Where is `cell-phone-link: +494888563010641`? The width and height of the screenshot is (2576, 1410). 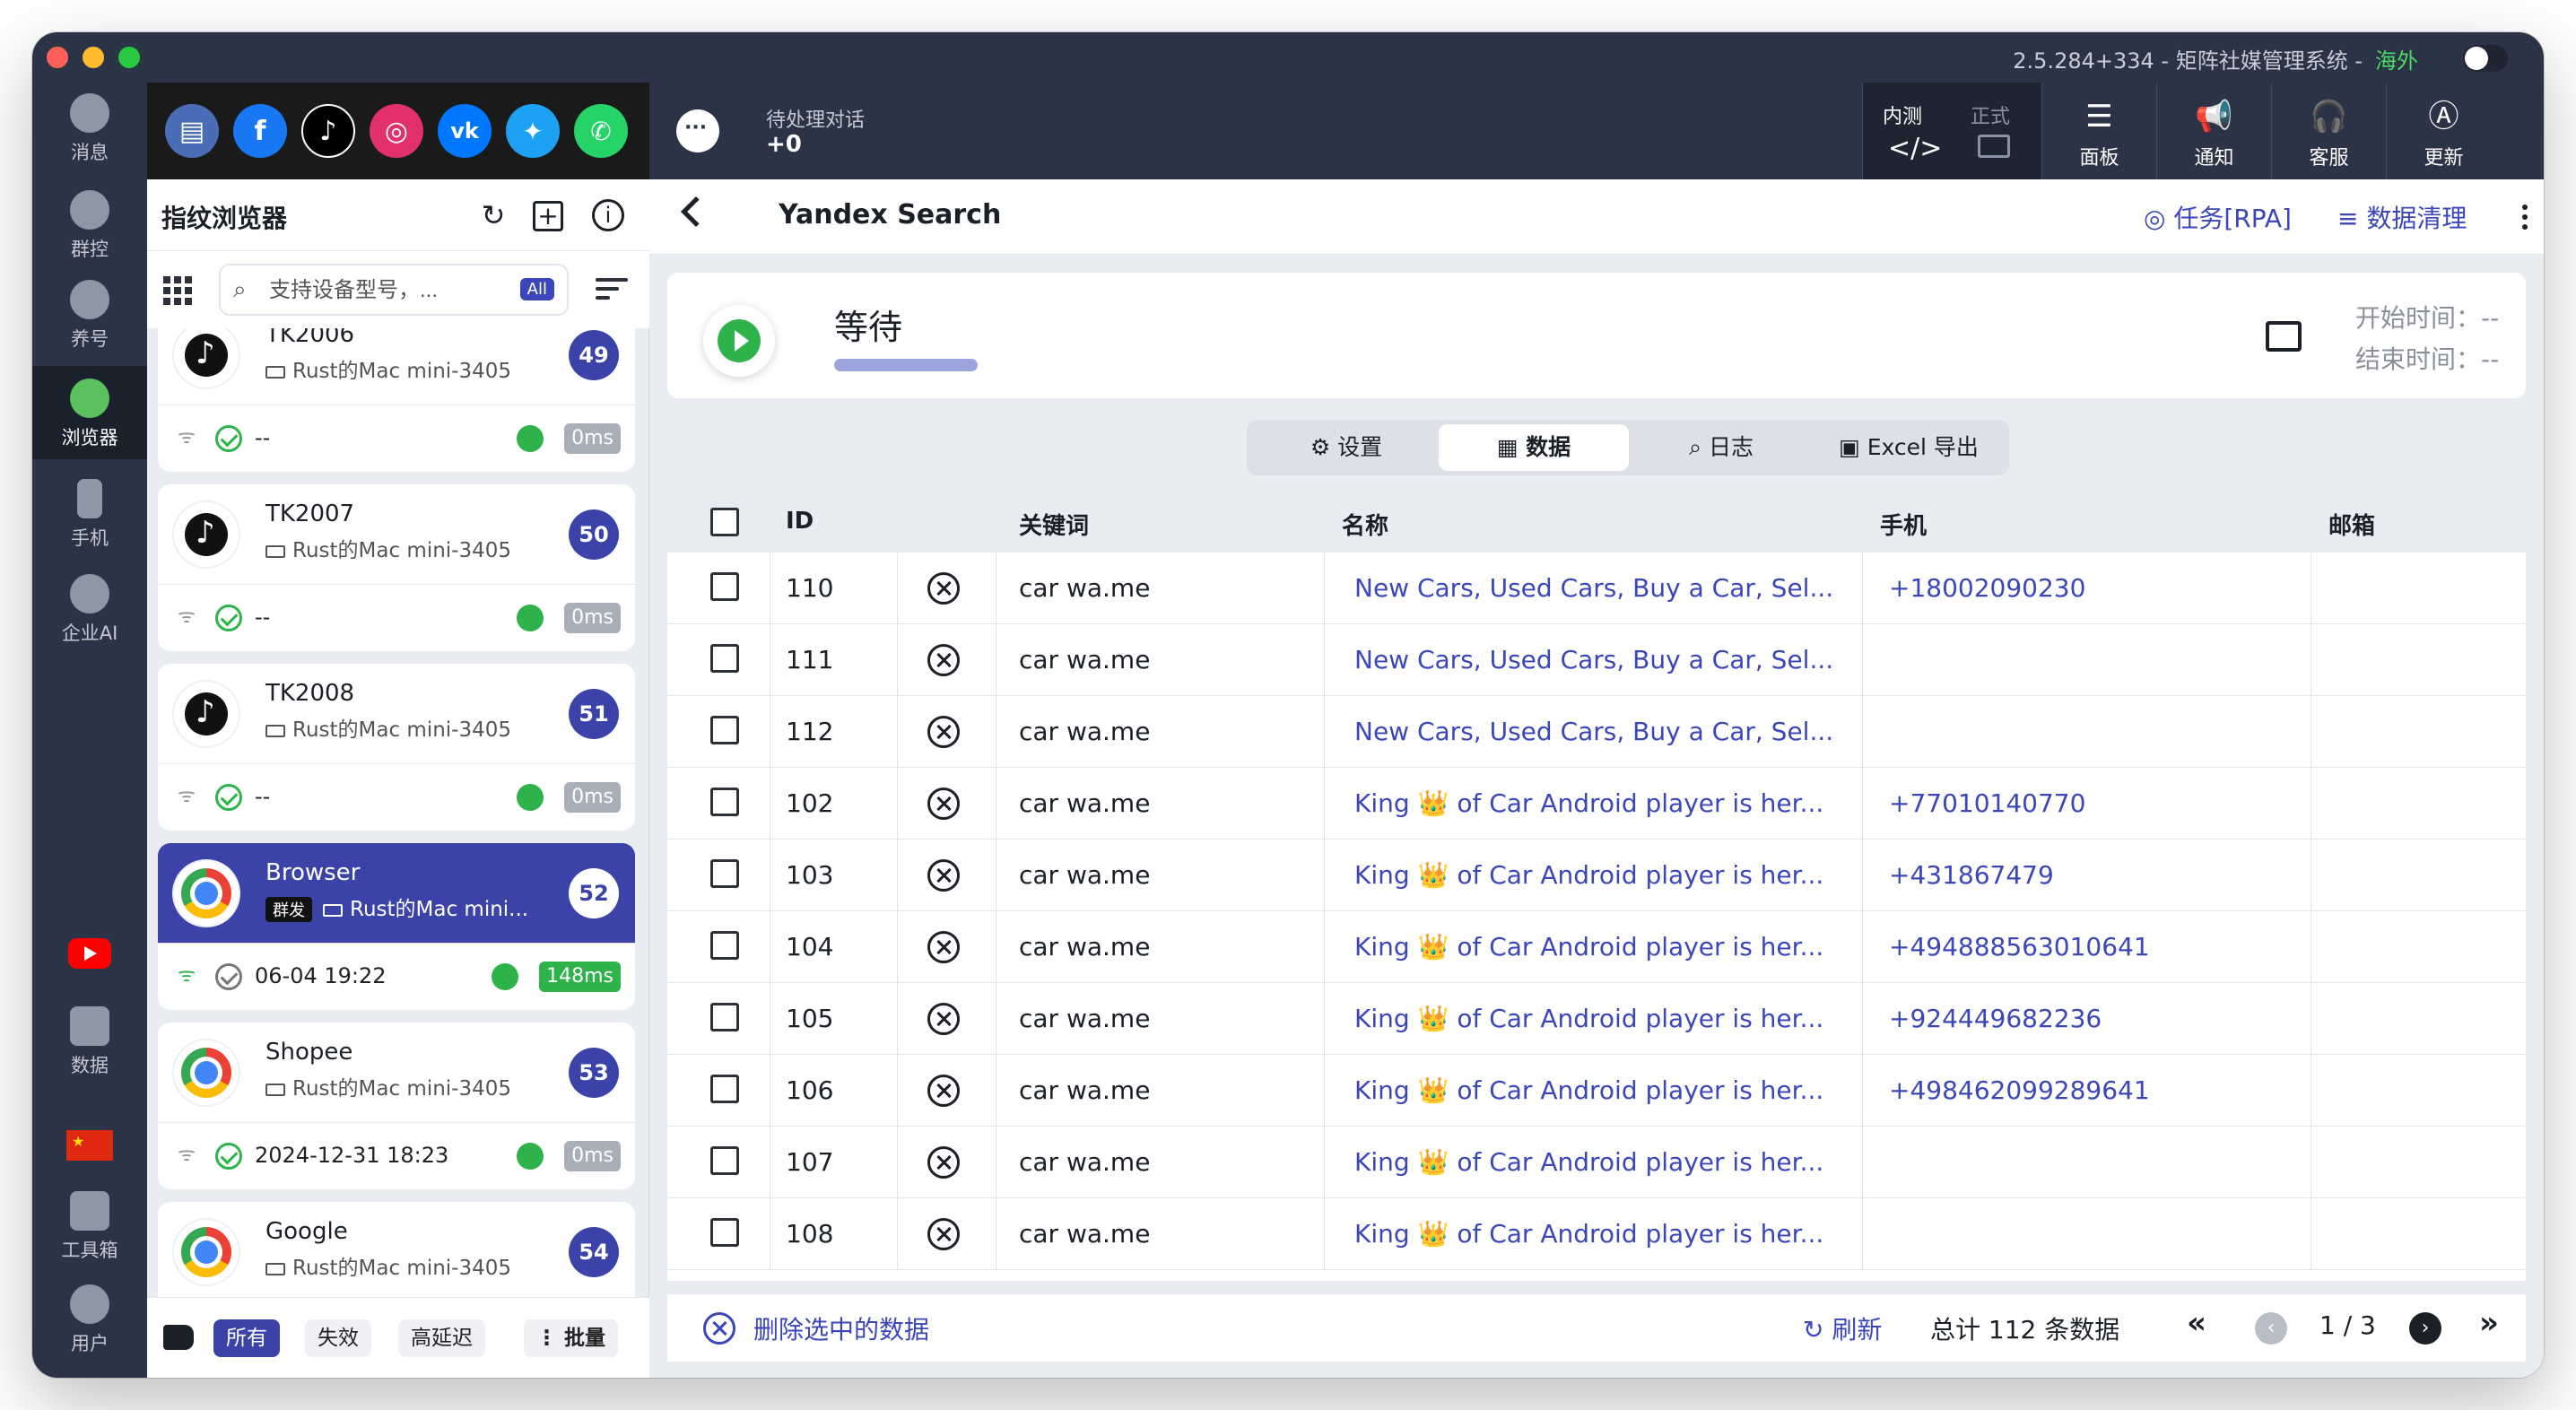 cell-phone-link: +494888563010641 is located at coordinates (2095, 947).